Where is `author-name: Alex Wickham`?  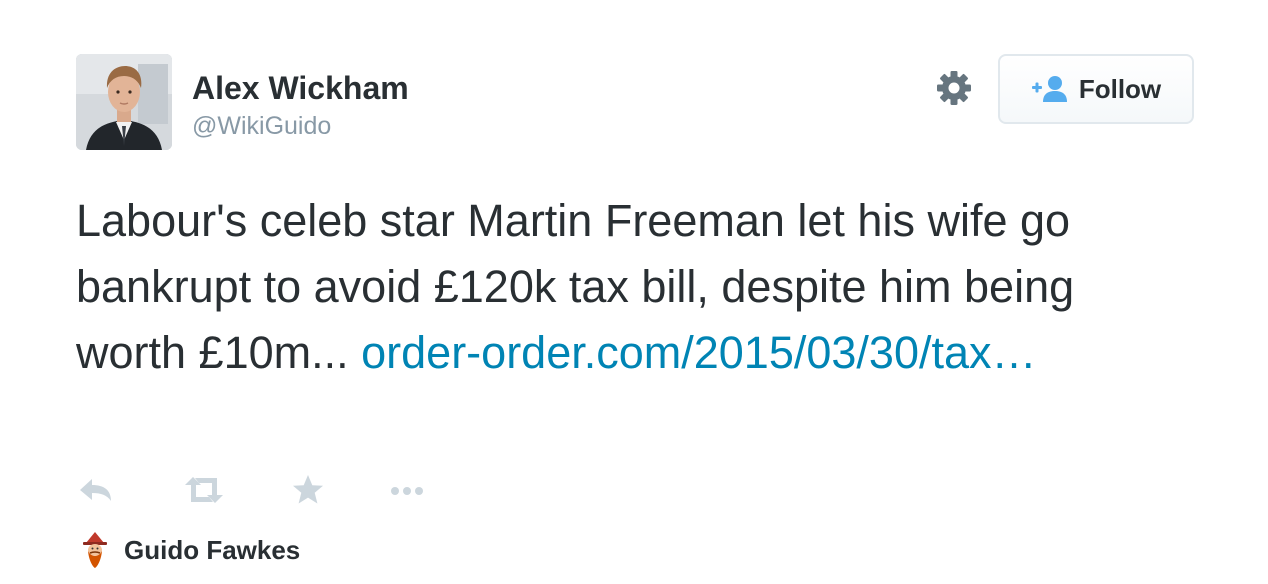
author-name: Alex Wickham is located at coordinates (300, 88).